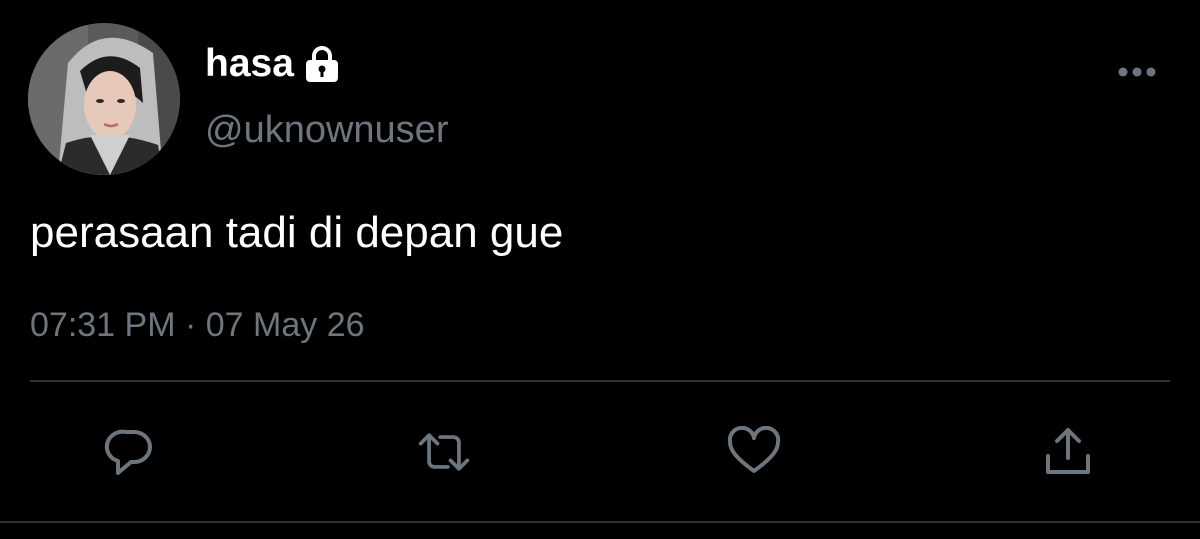  I want to click on lock-icon, so click(322, 64).